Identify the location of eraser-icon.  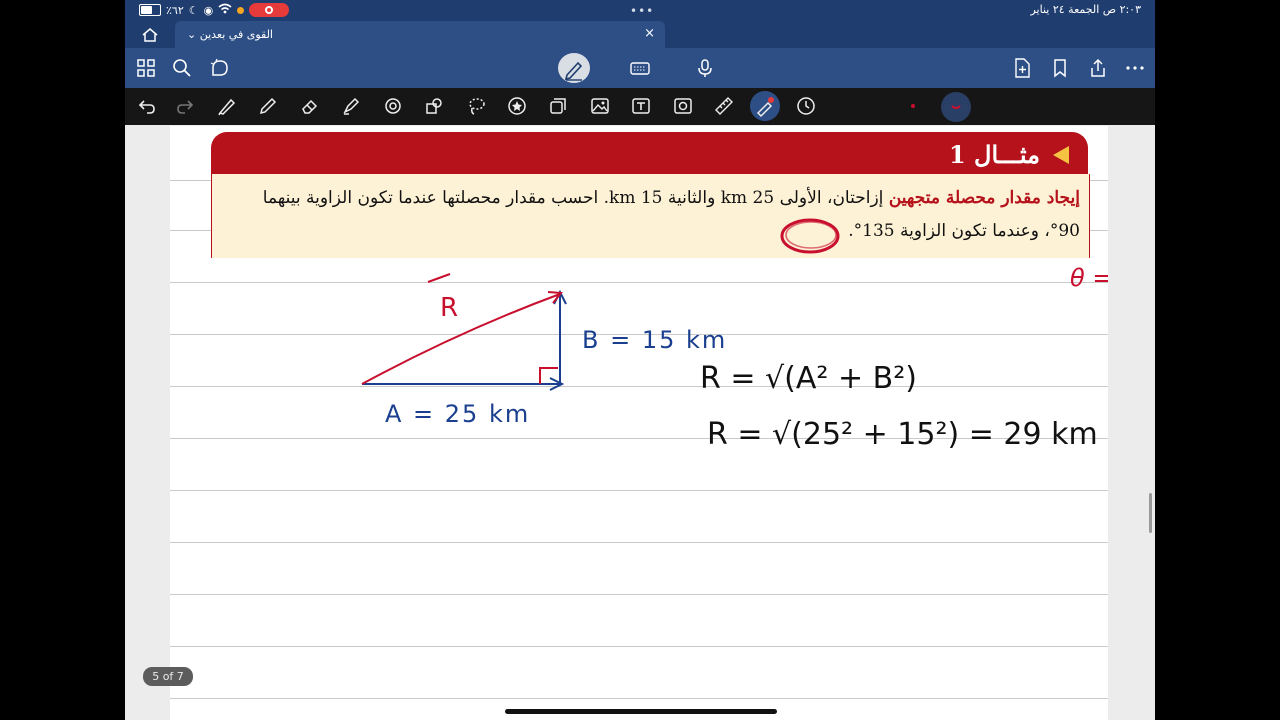
(310, 106).